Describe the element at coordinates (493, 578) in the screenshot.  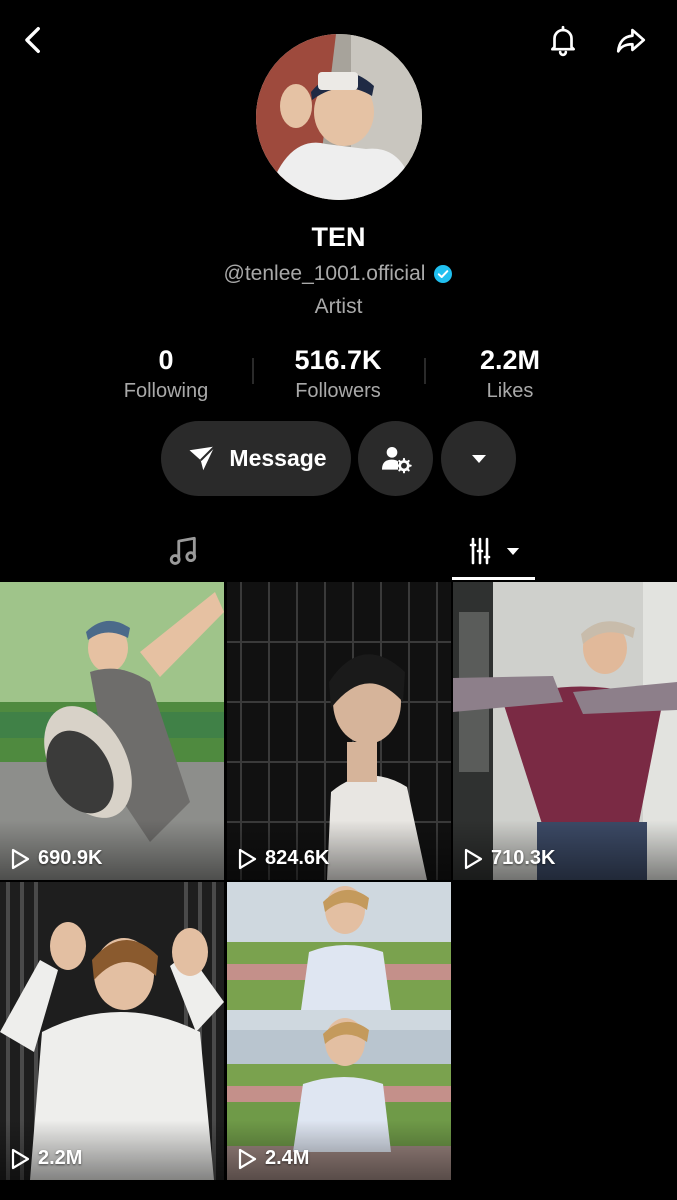
I see `active-tab-indicator` at that location.